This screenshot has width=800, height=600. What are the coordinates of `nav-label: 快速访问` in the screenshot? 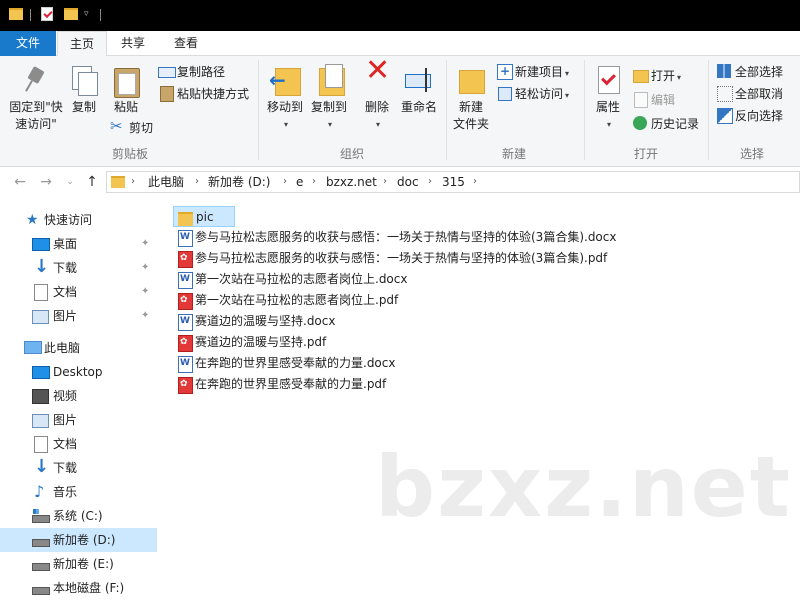 It's located at (68, 220).